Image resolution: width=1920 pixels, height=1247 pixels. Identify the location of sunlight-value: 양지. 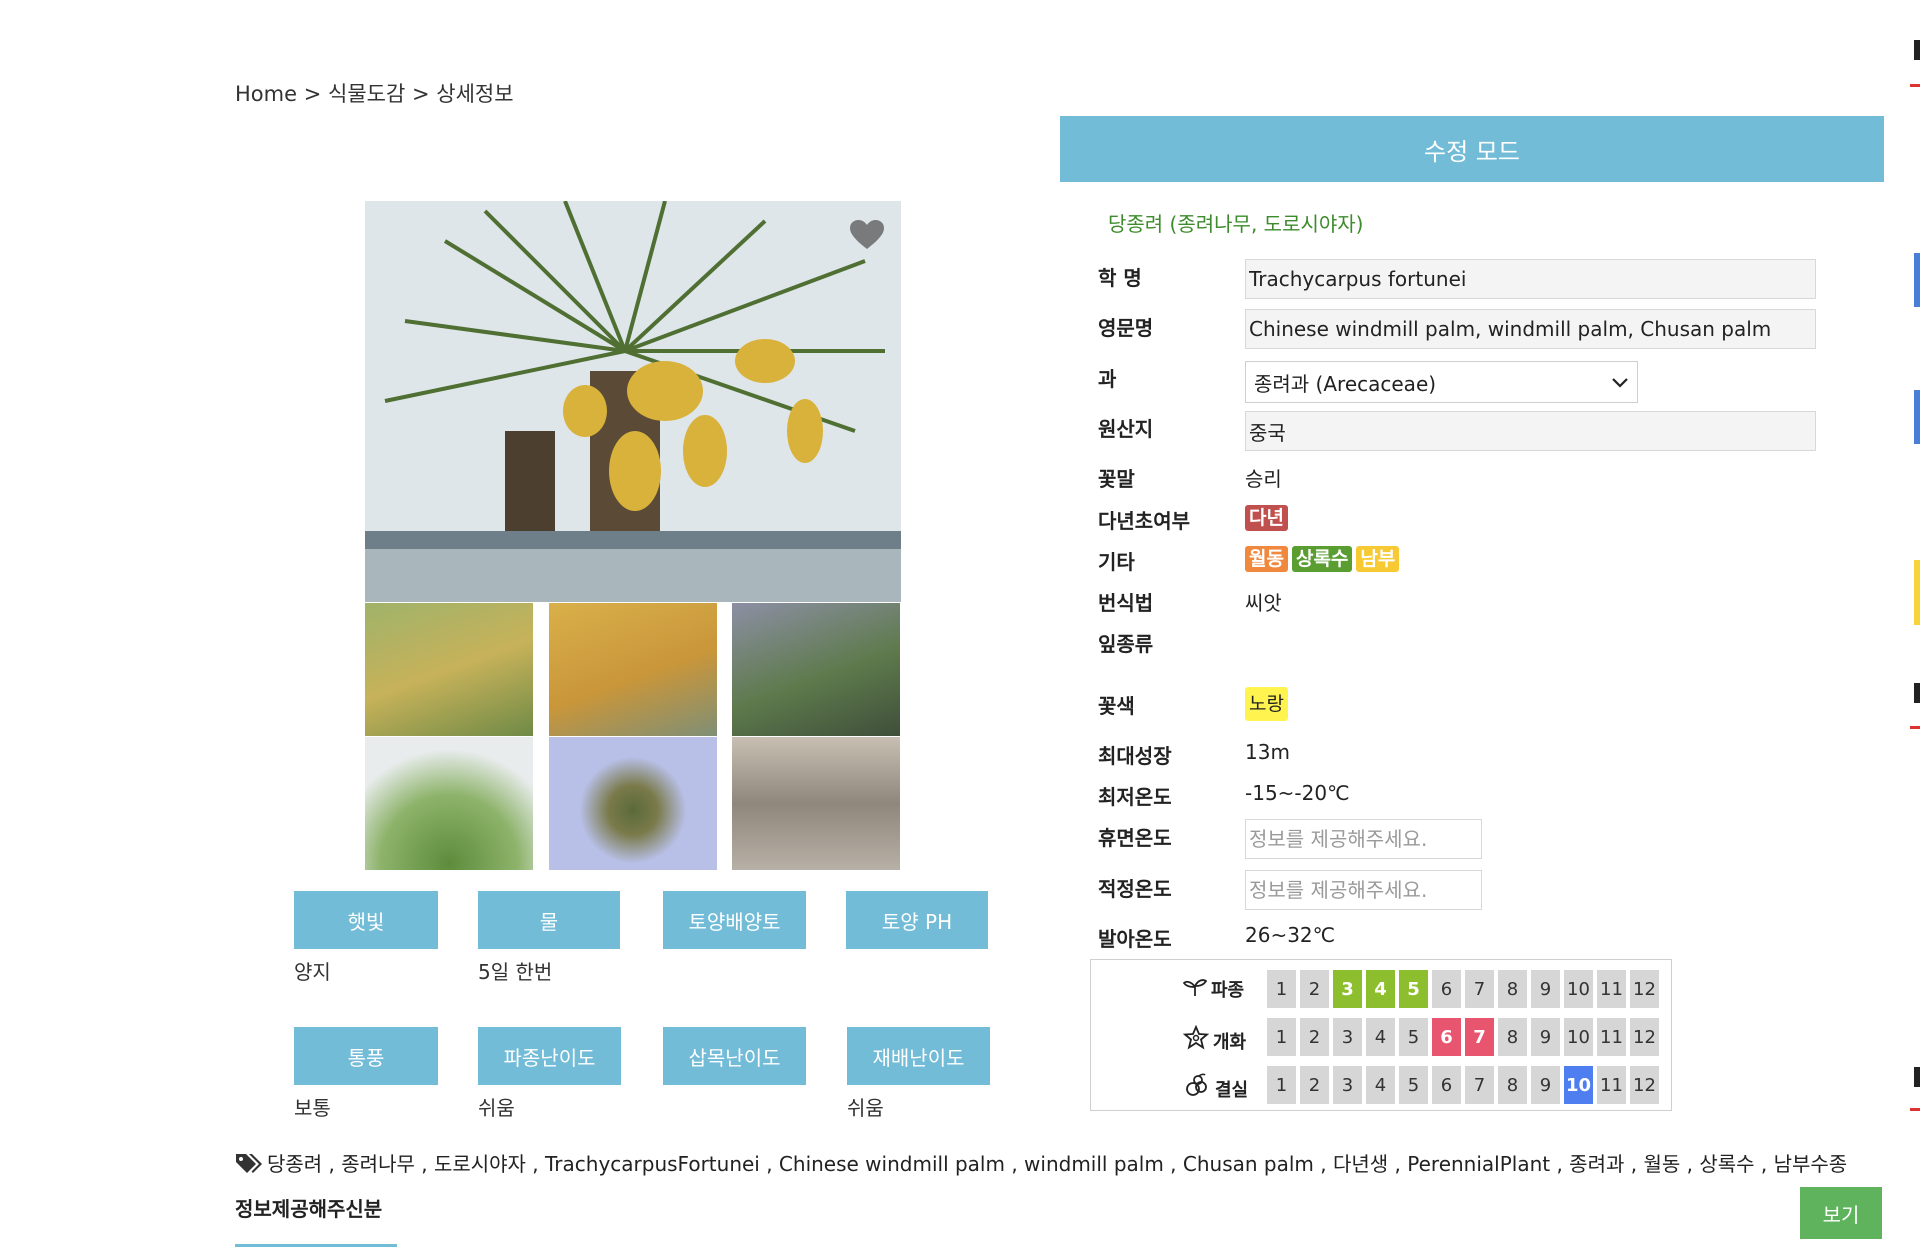
(312, 972).